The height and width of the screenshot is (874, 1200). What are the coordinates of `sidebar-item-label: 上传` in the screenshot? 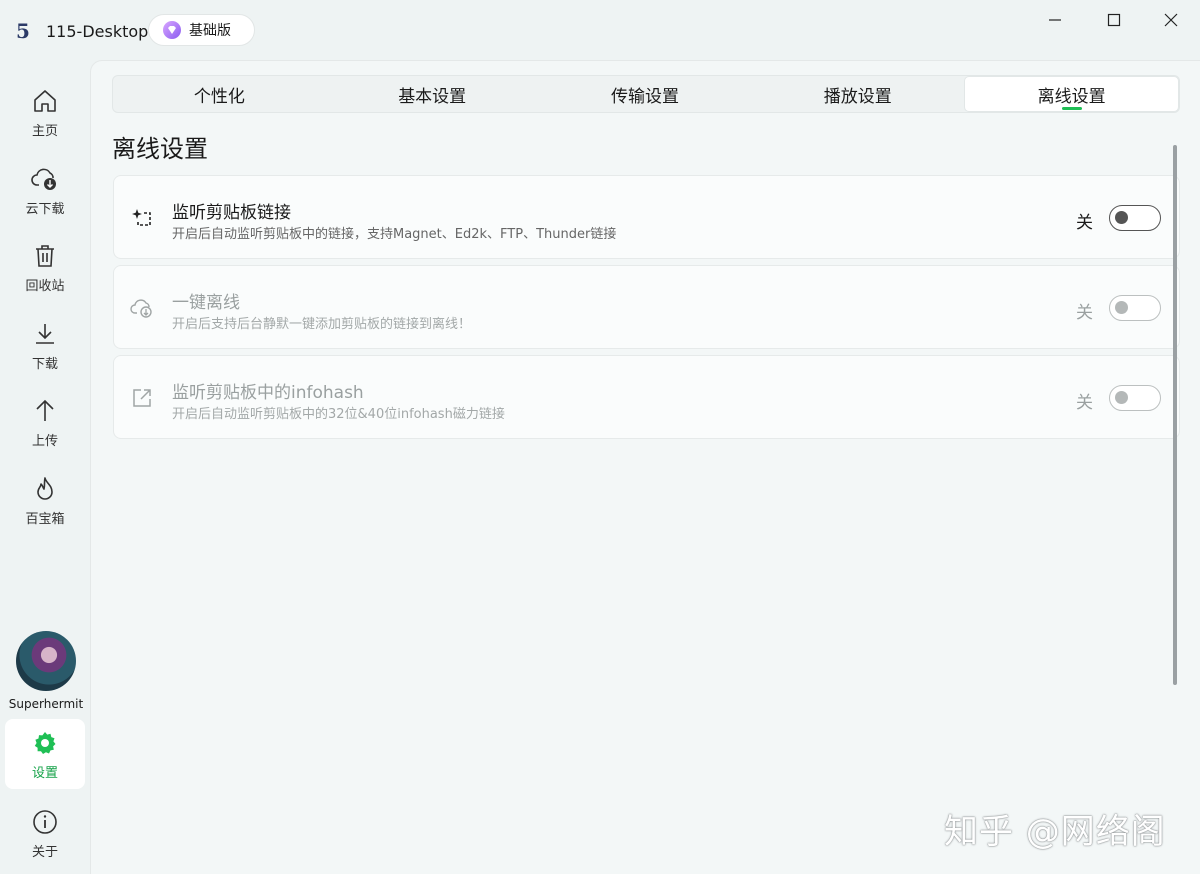 It's located at (44, 441).